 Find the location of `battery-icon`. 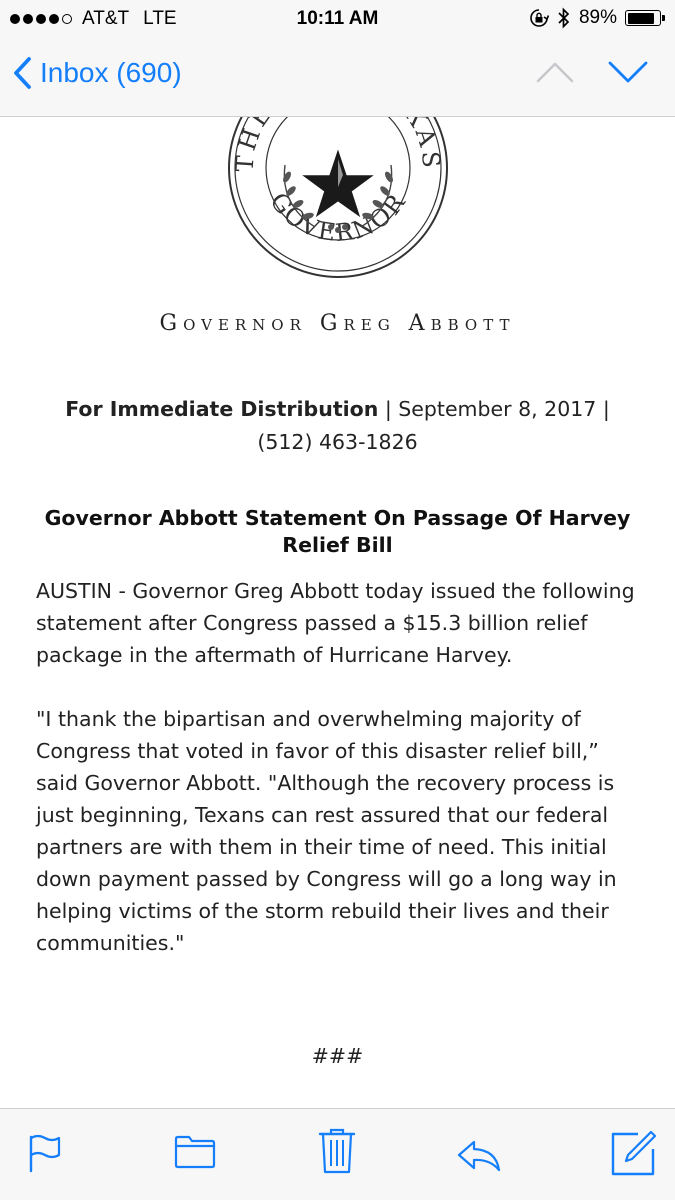

battery-icon is located at coordinates (645, 18).